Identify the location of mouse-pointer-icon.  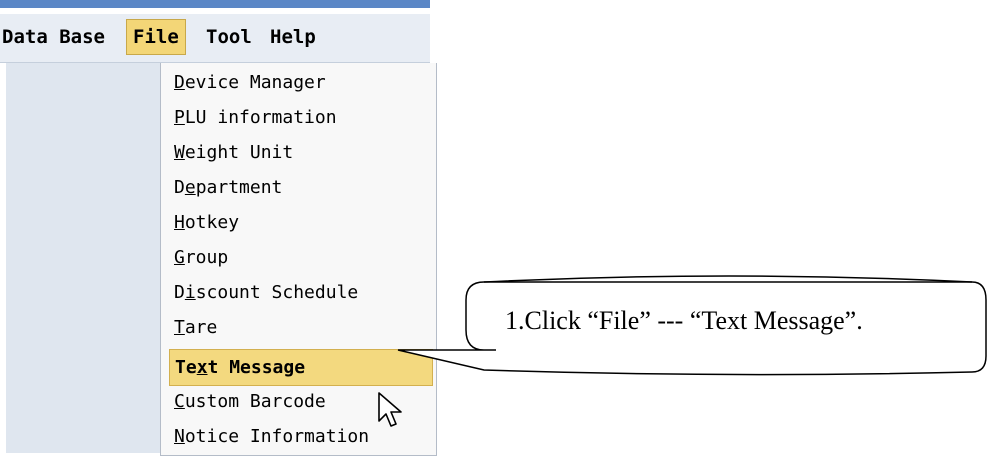
(390, 409).